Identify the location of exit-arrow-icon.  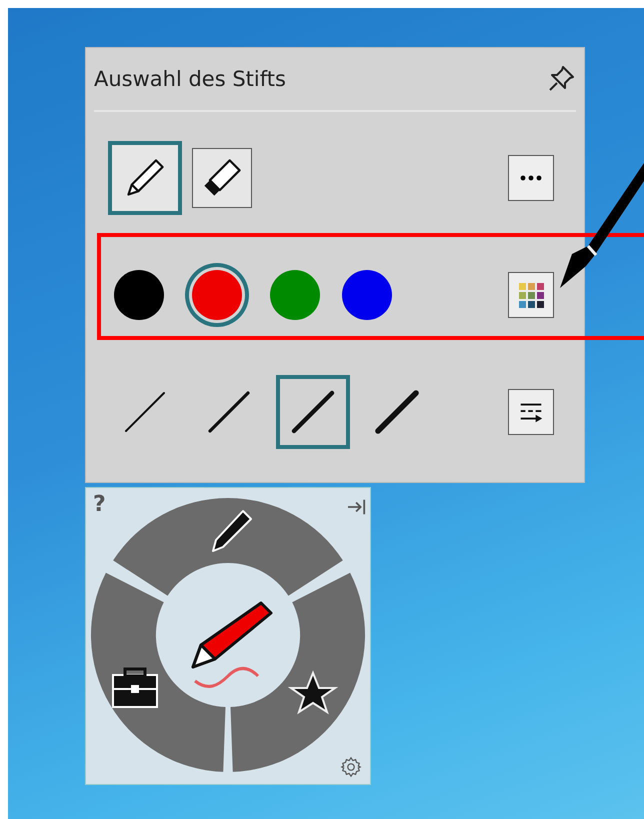
(357, 507).